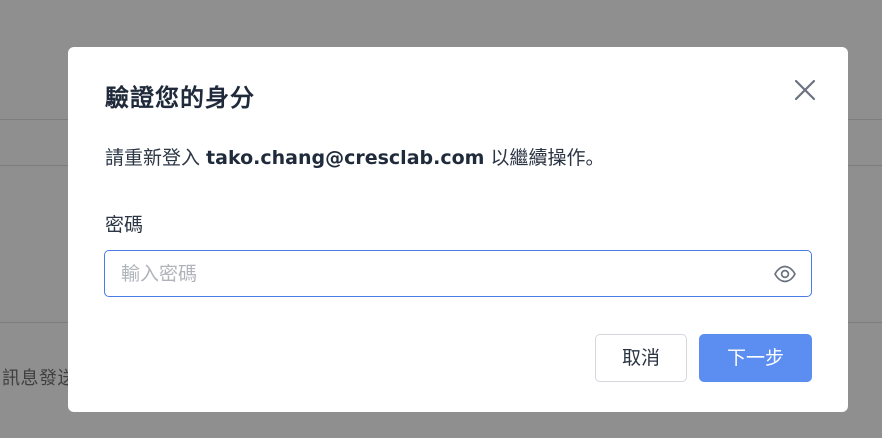  Describe the element at coordinates (124, 225) in the screenshot. I see `password-label: 密碼` at that location.